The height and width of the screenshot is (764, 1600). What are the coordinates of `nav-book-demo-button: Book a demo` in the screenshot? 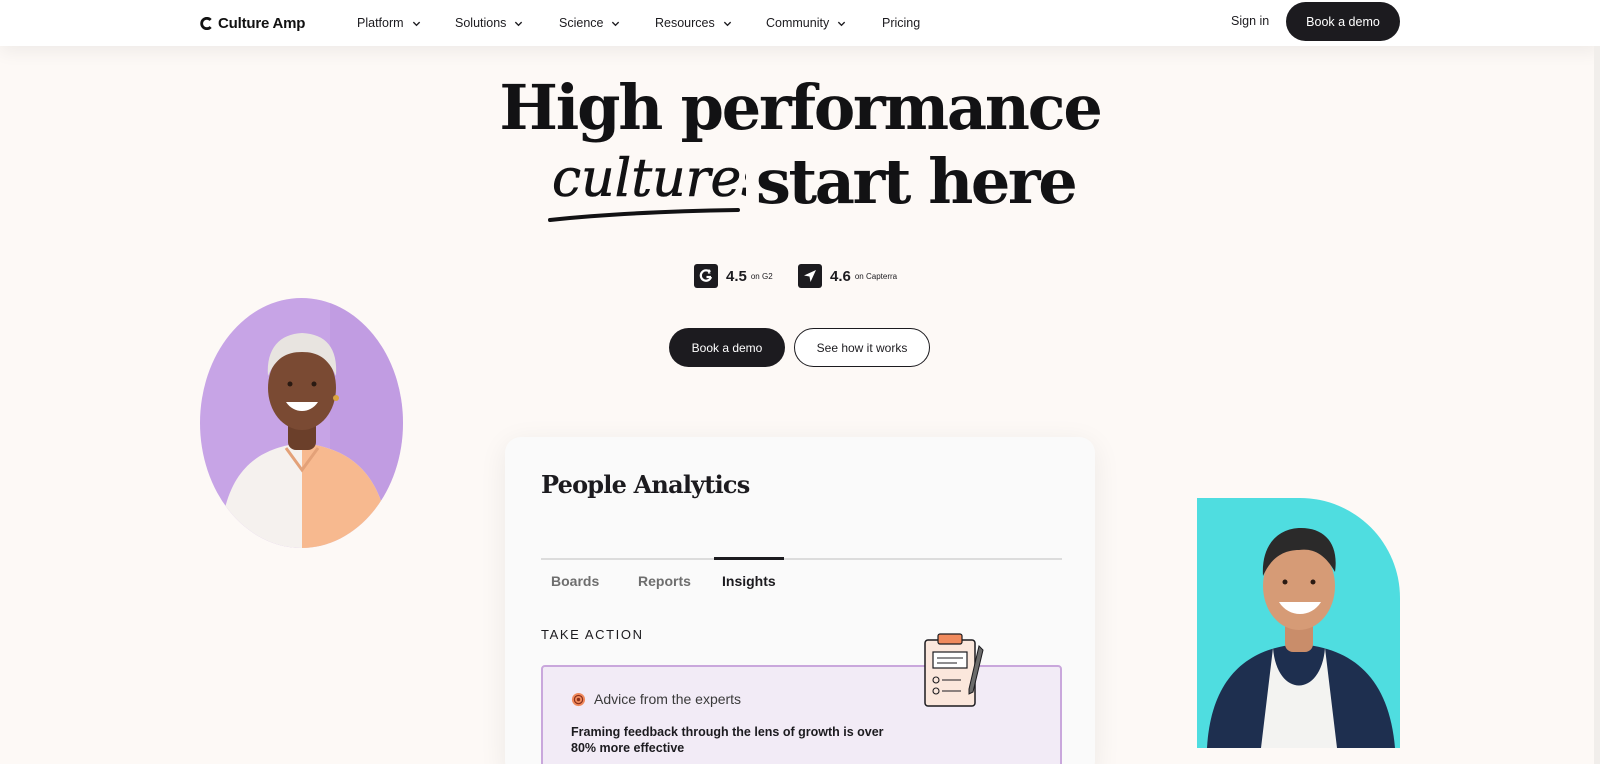 It's located at (1343, 21).